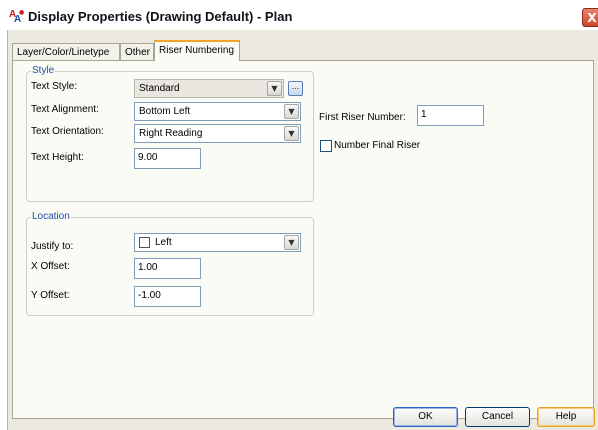  I want to click on number-final-riser-checkbox, so click(326, 146).